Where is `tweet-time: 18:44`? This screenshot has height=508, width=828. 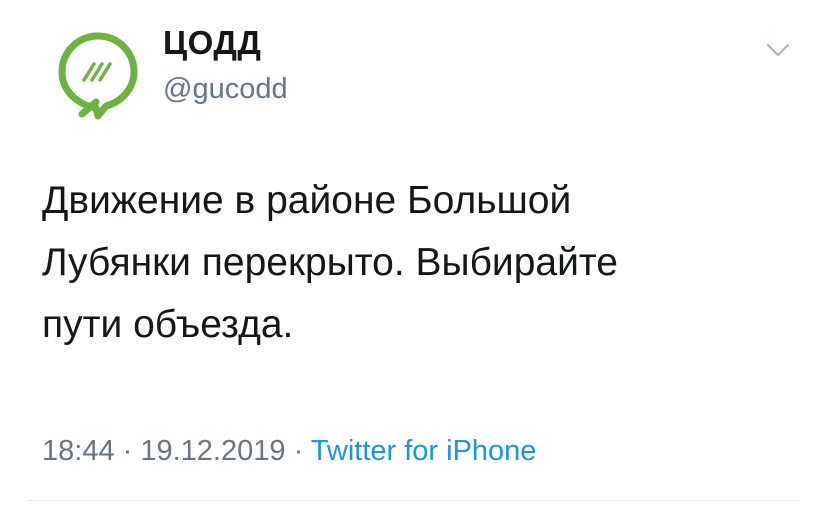
tweet-time: 18:44 is located at coordinates (78, 451).